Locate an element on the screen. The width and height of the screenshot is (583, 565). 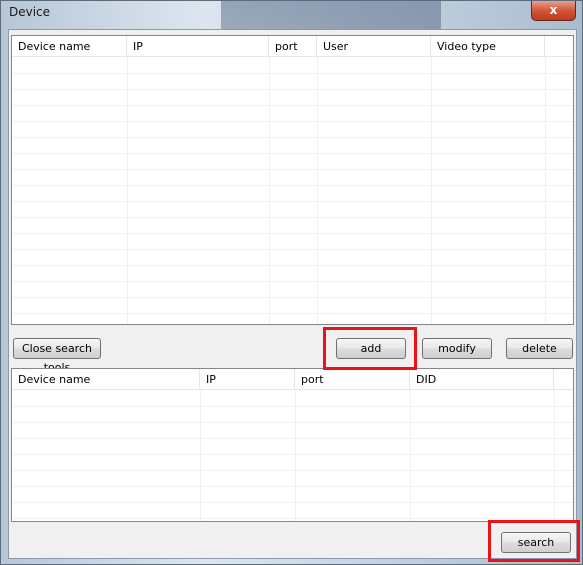
close-button: x is located at coordinates (553, 11).